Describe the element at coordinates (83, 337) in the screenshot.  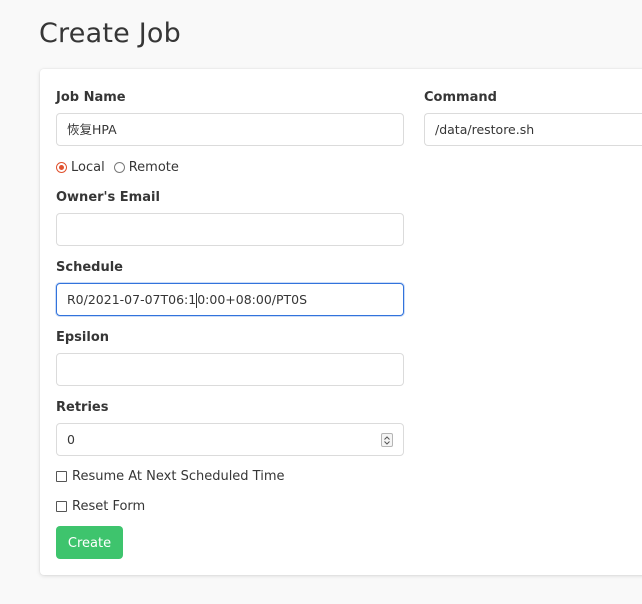
I see `epsilon-label: Epsilon` at that location.